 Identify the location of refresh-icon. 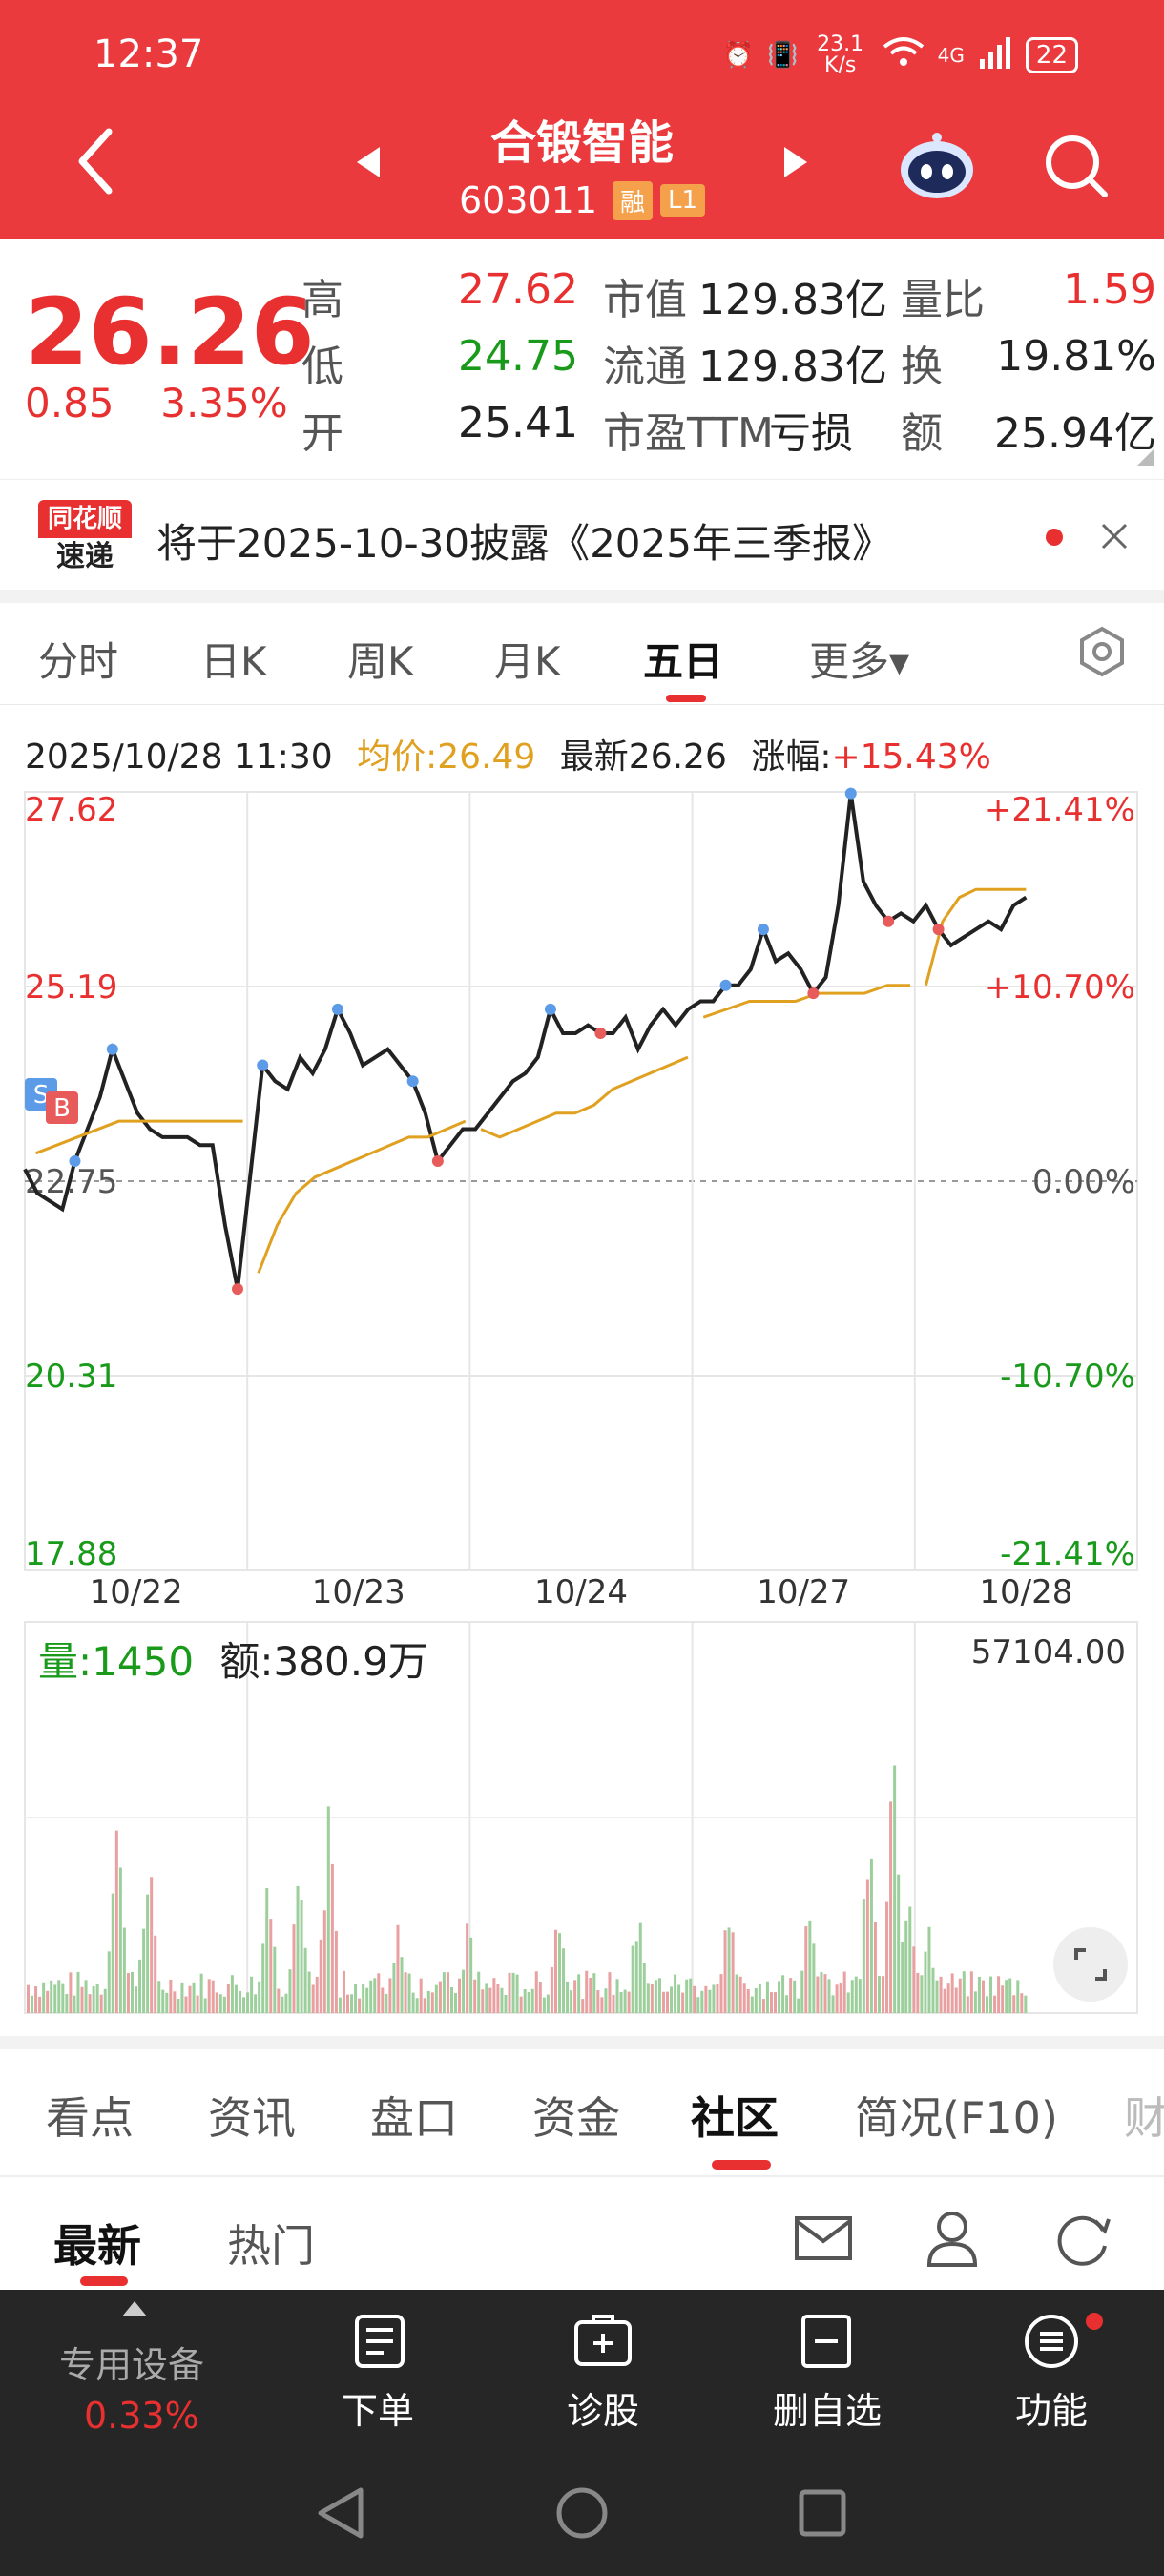
(1082, 2240).